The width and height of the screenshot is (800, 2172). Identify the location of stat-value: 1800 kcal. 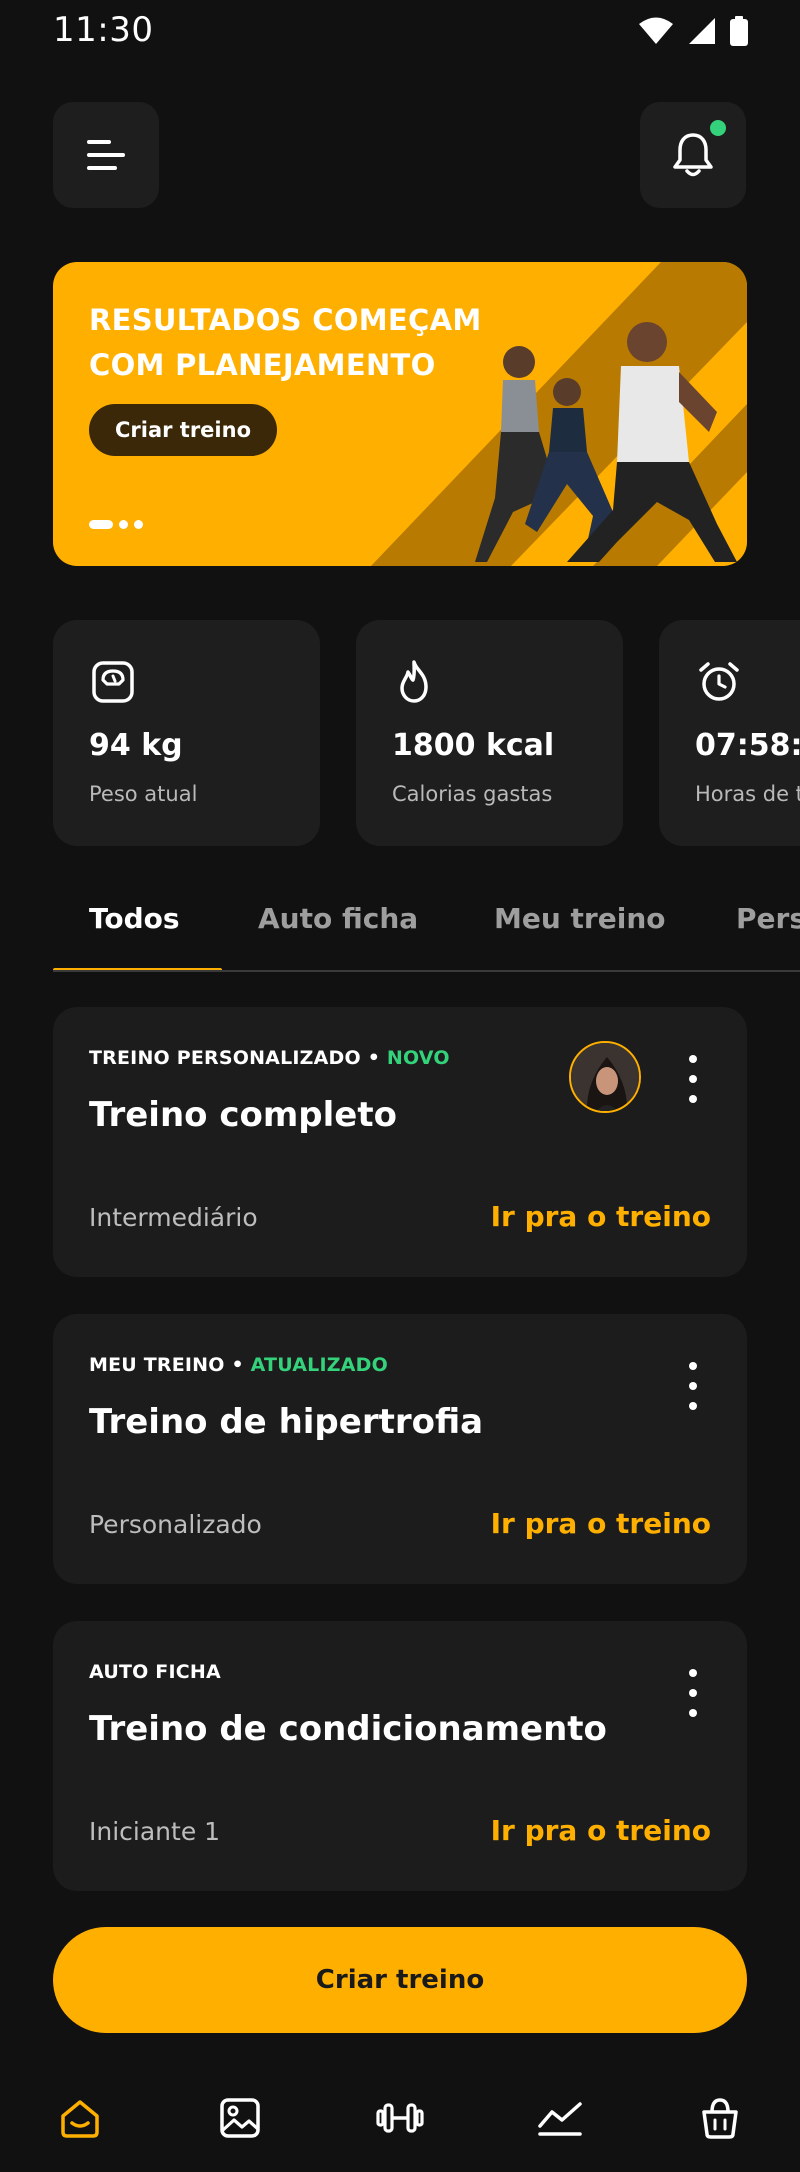
(473, 745).